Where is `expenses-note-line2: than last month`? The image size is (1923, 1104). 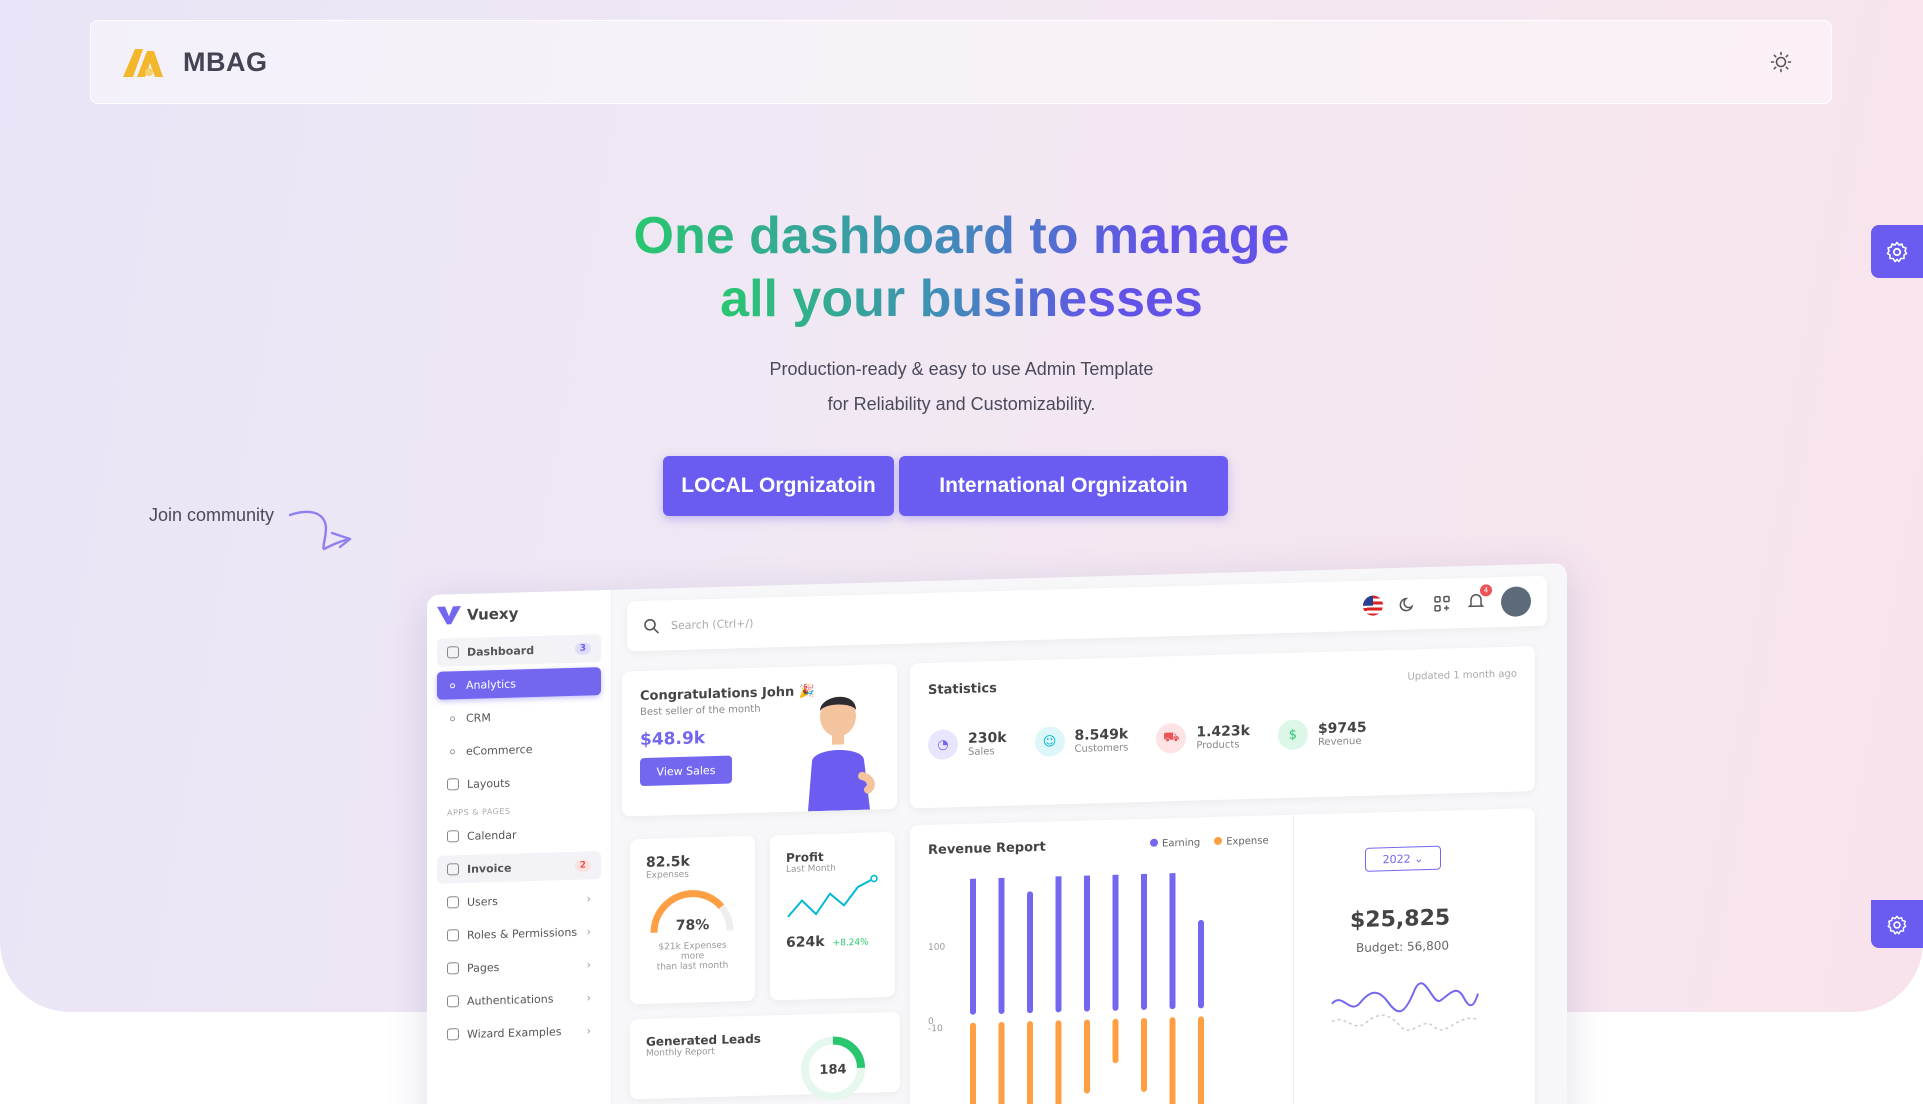
expenses-note-line2: than last month is located at coordinates (692, 966).